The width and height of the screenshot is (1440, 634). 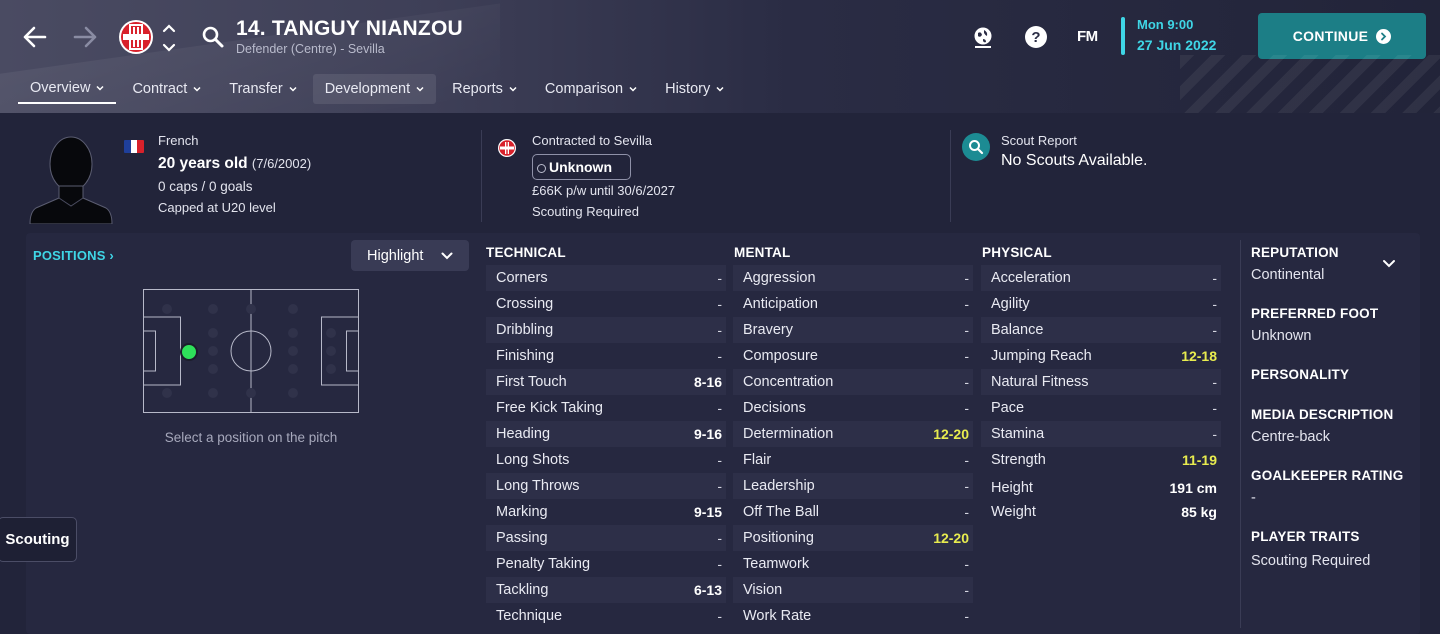 What do you see at coordinates (853, 356) in the screenshot?
I see `attribute-row: Composure -` at bounding box center [853, 356].